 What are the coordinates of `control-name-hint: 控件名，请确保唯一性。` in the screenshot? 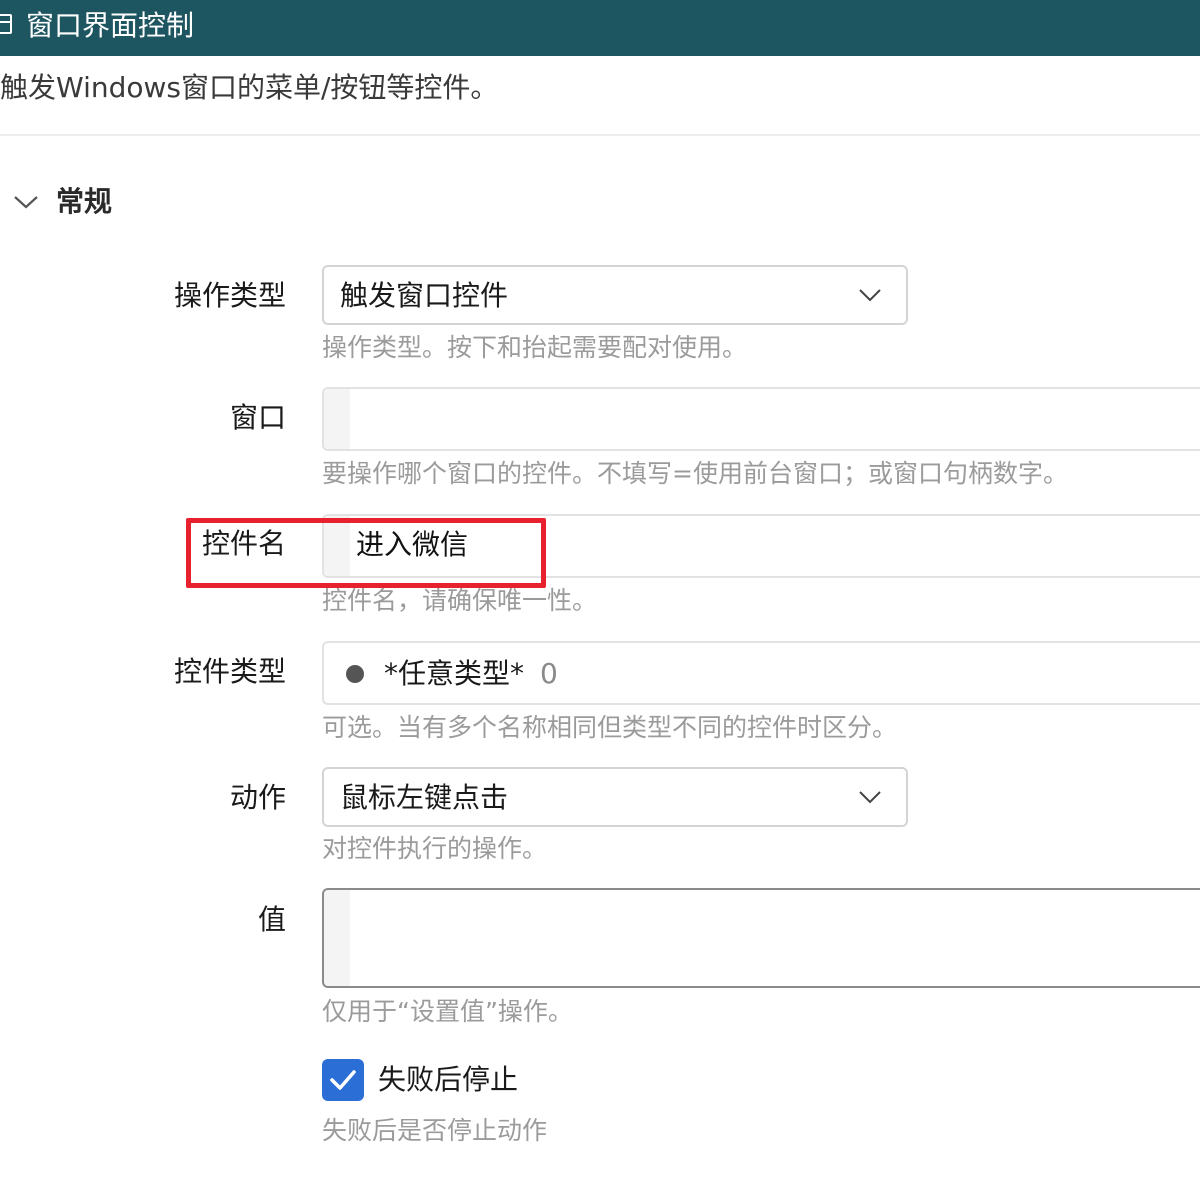 It's located at (460, 600).